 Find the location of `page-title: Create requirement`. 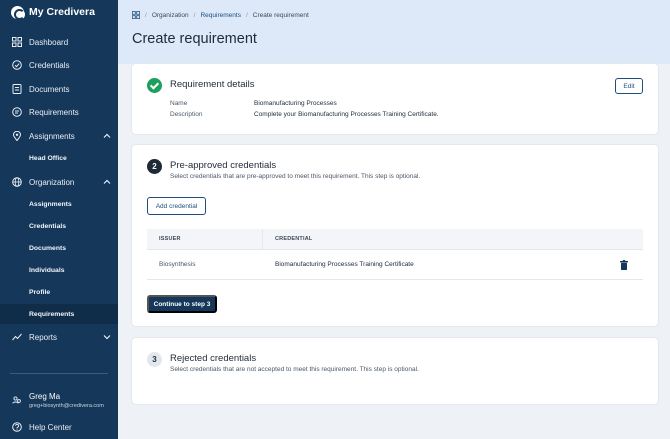

page-title: Create requirement is located at coordinates (194, 39).